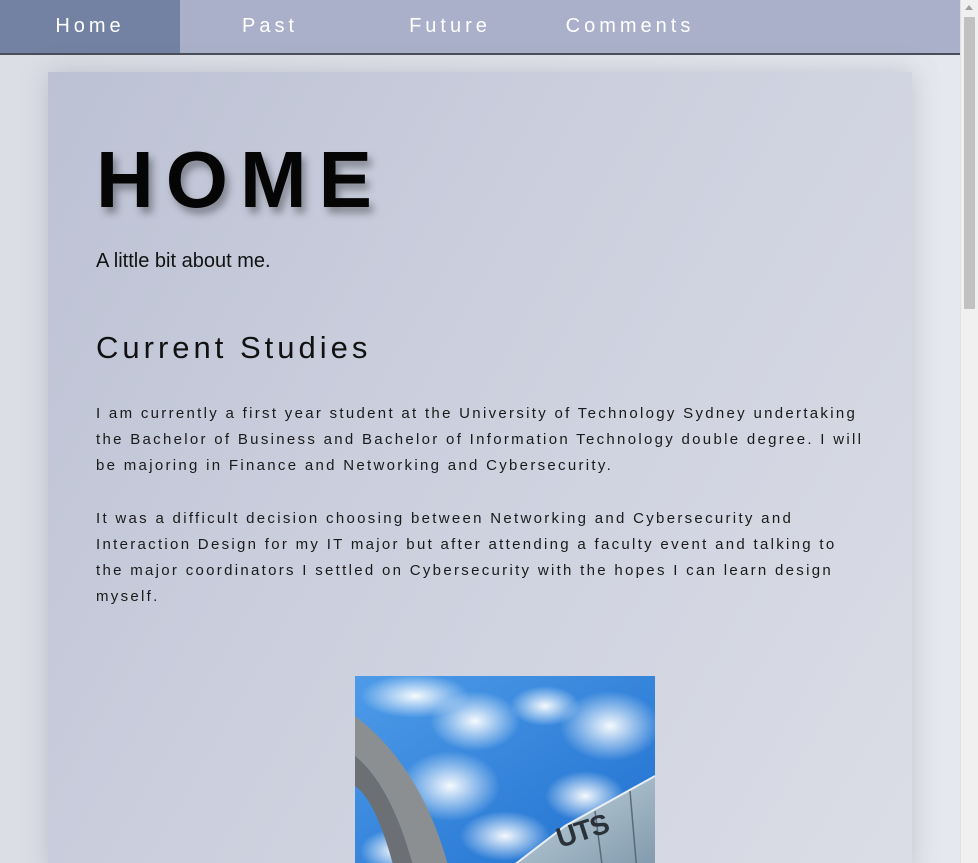 This screenshot has height=863, width=978. I want to click on scrollbar-thumb, so click(969, 163).